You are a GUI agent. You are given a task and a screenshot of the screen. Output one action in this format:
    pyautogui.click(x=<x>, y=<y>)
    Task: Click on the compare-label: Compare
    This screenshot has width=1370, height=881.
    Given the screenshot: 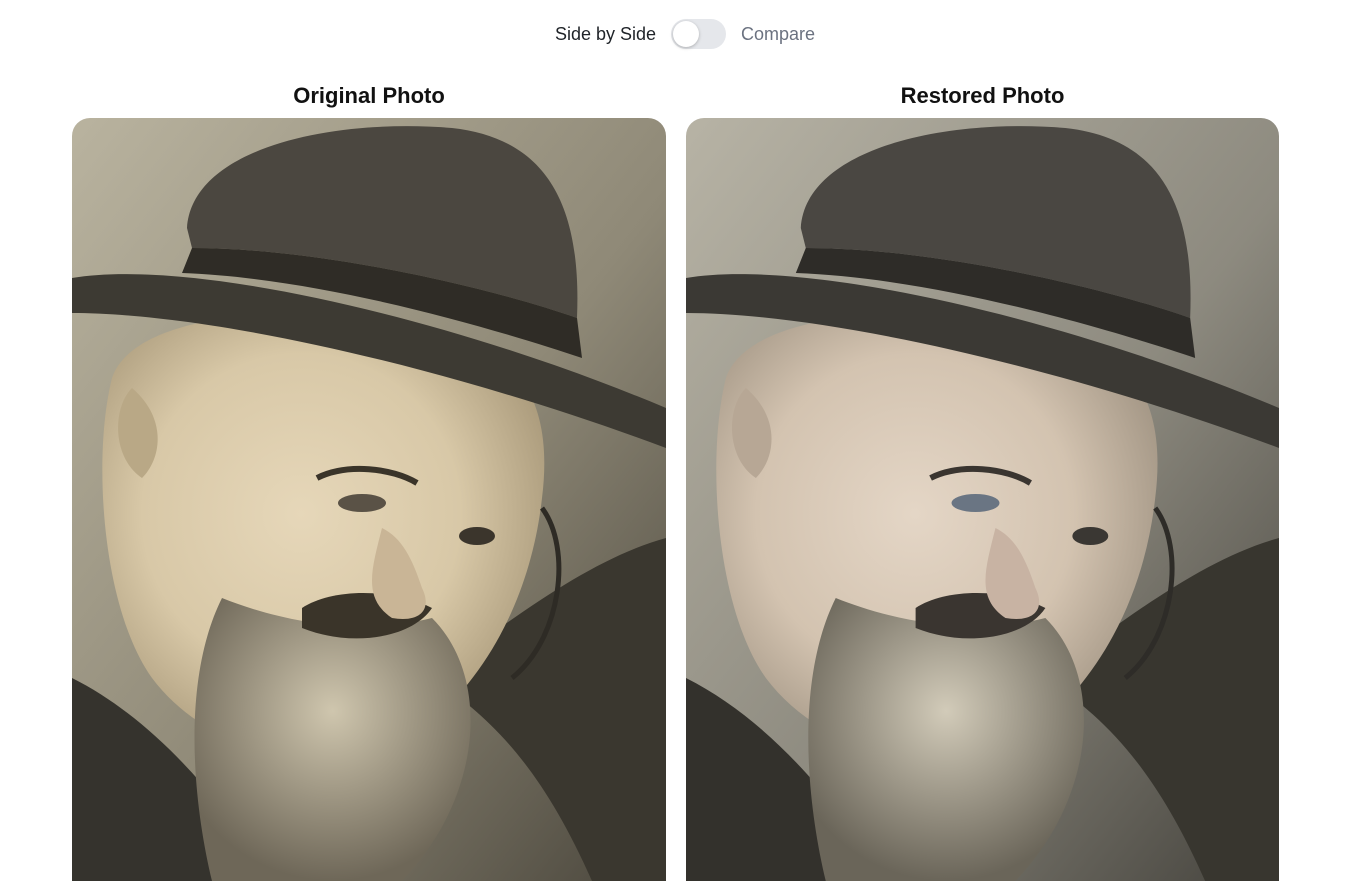 What is the action you would take?
    pyautogui.click(x=778, y=34)
    